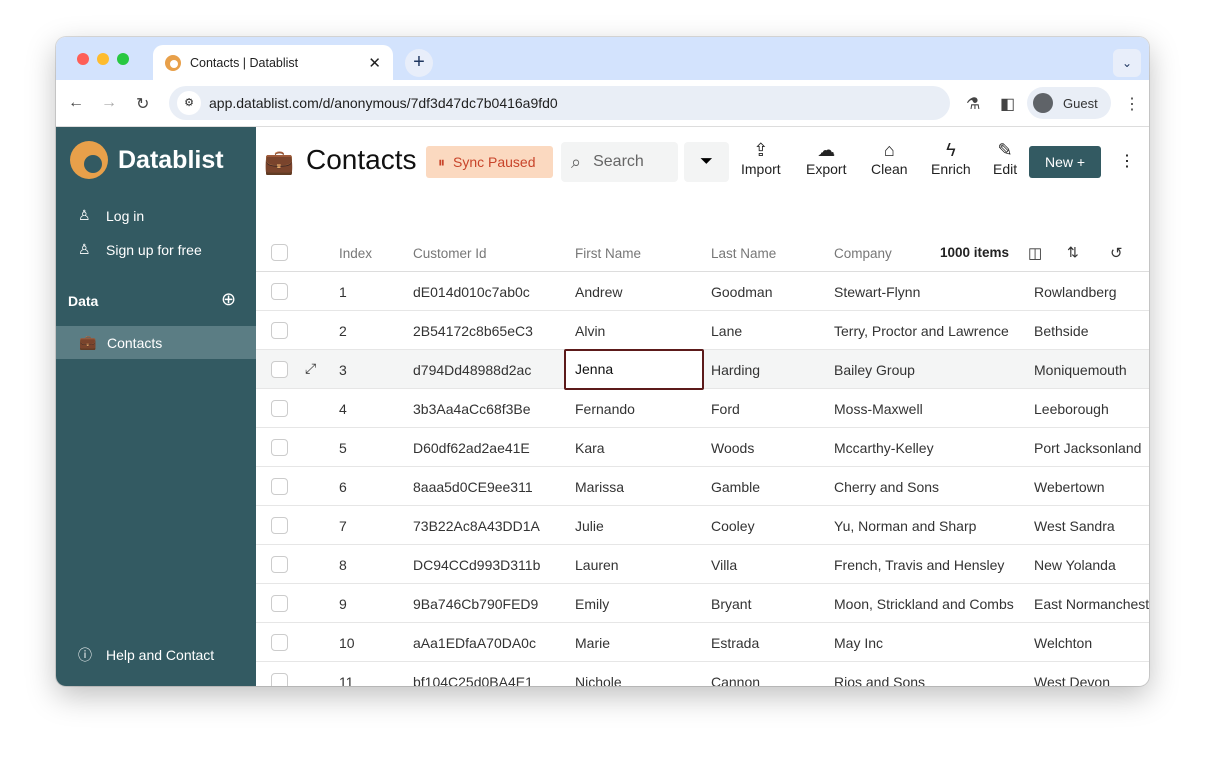 This screenshot has height=760, width=1205. I want to click on enrich-button: ϟ Enrich, so click(951, 158).